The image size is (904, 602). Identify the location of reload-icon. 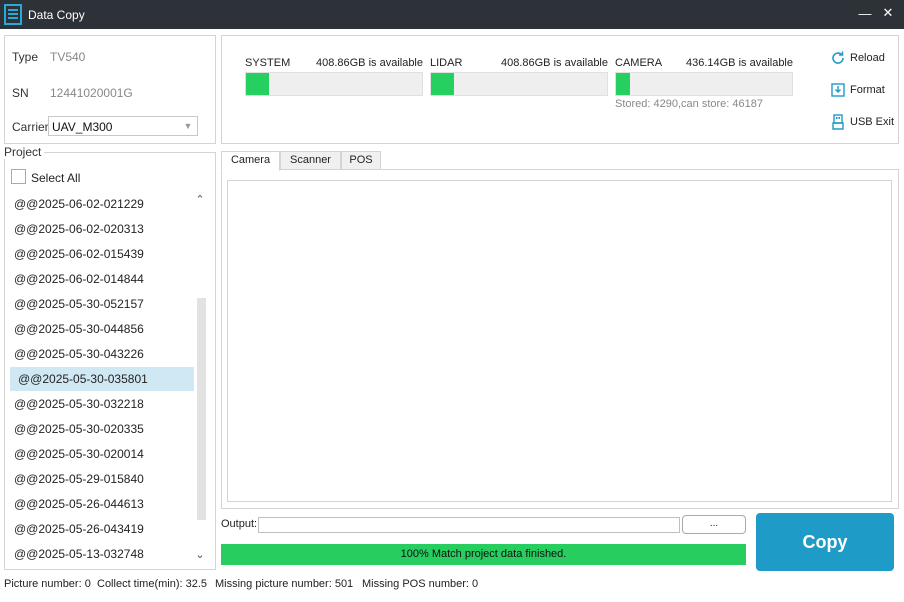
(838, 57).